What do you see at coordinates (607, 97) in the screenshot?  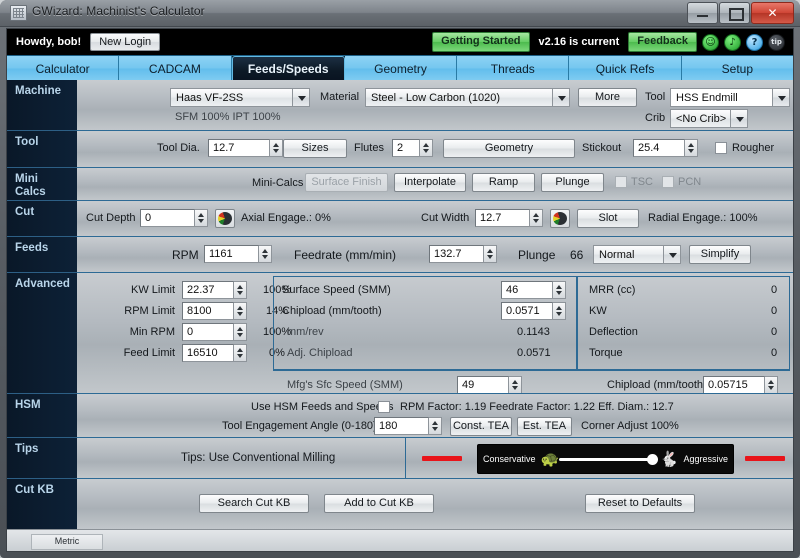 I see `more-button: More` at bounding box center [607, 97].